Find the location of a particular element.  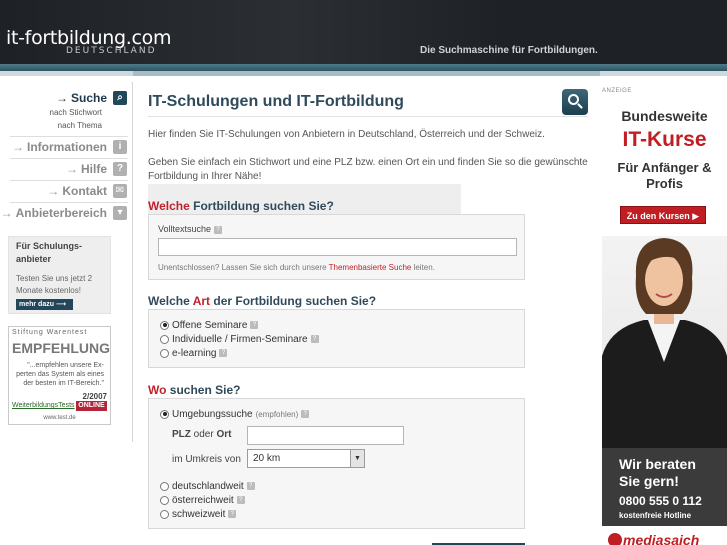

section-title-fortbildung: Welche Fortbildung suchen Sie? is located at coordinates (241, 206).